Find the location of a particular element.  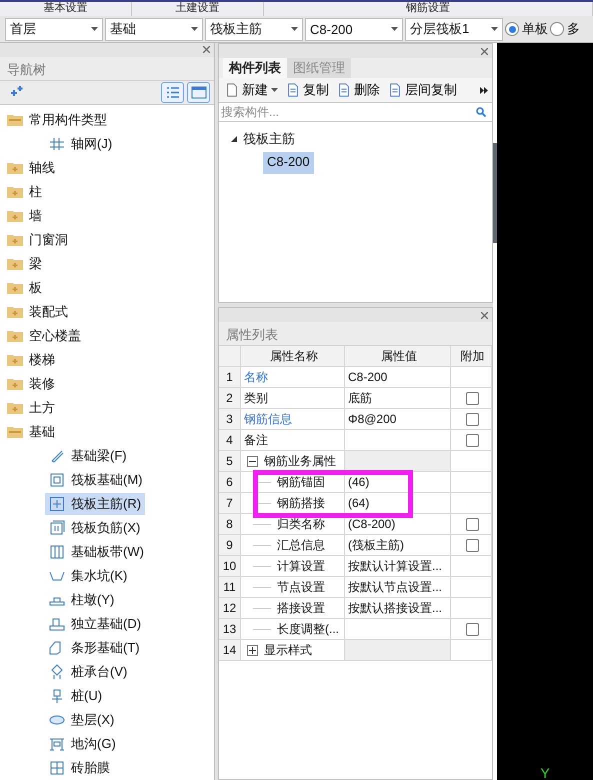

window-icon is located at coordinates (198, 92).